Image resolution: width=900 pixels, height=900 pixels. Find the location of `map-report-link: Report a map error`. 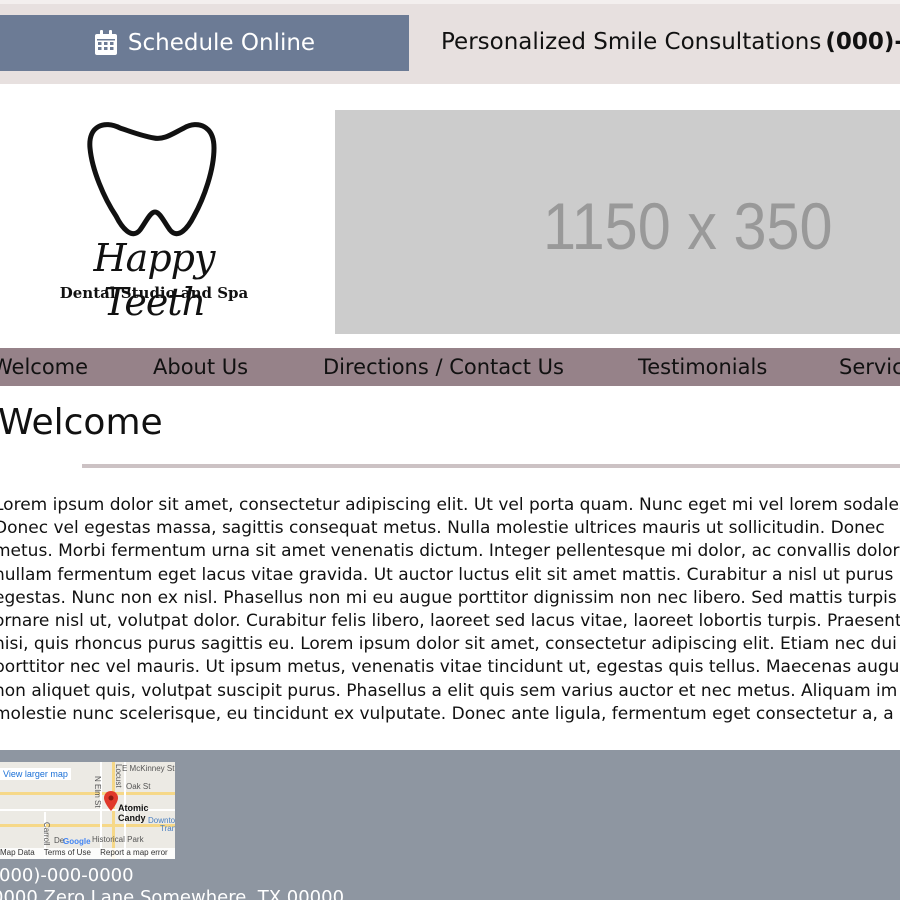

map-report-link: Report a map error is located at coordinates (134, 852).